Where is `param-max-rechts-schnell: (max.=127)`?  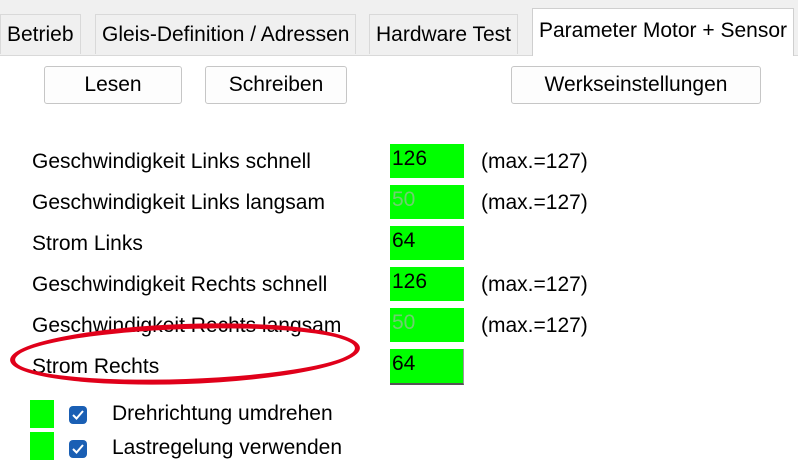 param-max-rechts-schnell: (max.=127) is located at coordinates (534, 284).